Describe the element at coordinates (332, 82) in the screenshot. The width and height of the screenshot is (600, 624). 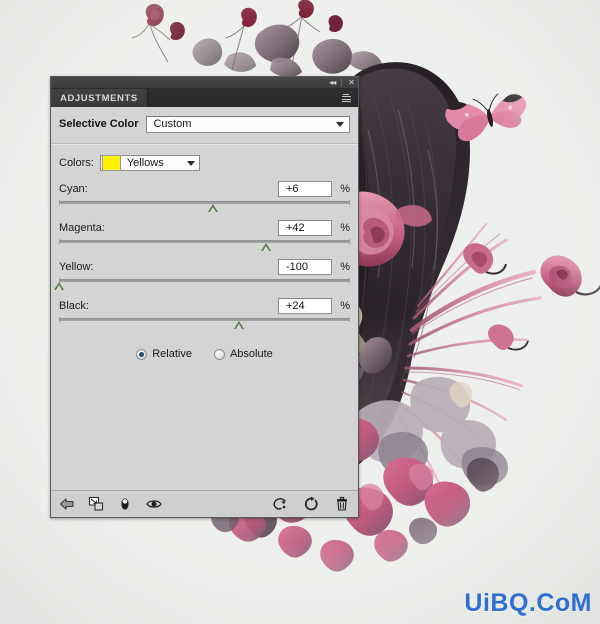
I see `collapse-panel-icon: ◂◂` at that location.